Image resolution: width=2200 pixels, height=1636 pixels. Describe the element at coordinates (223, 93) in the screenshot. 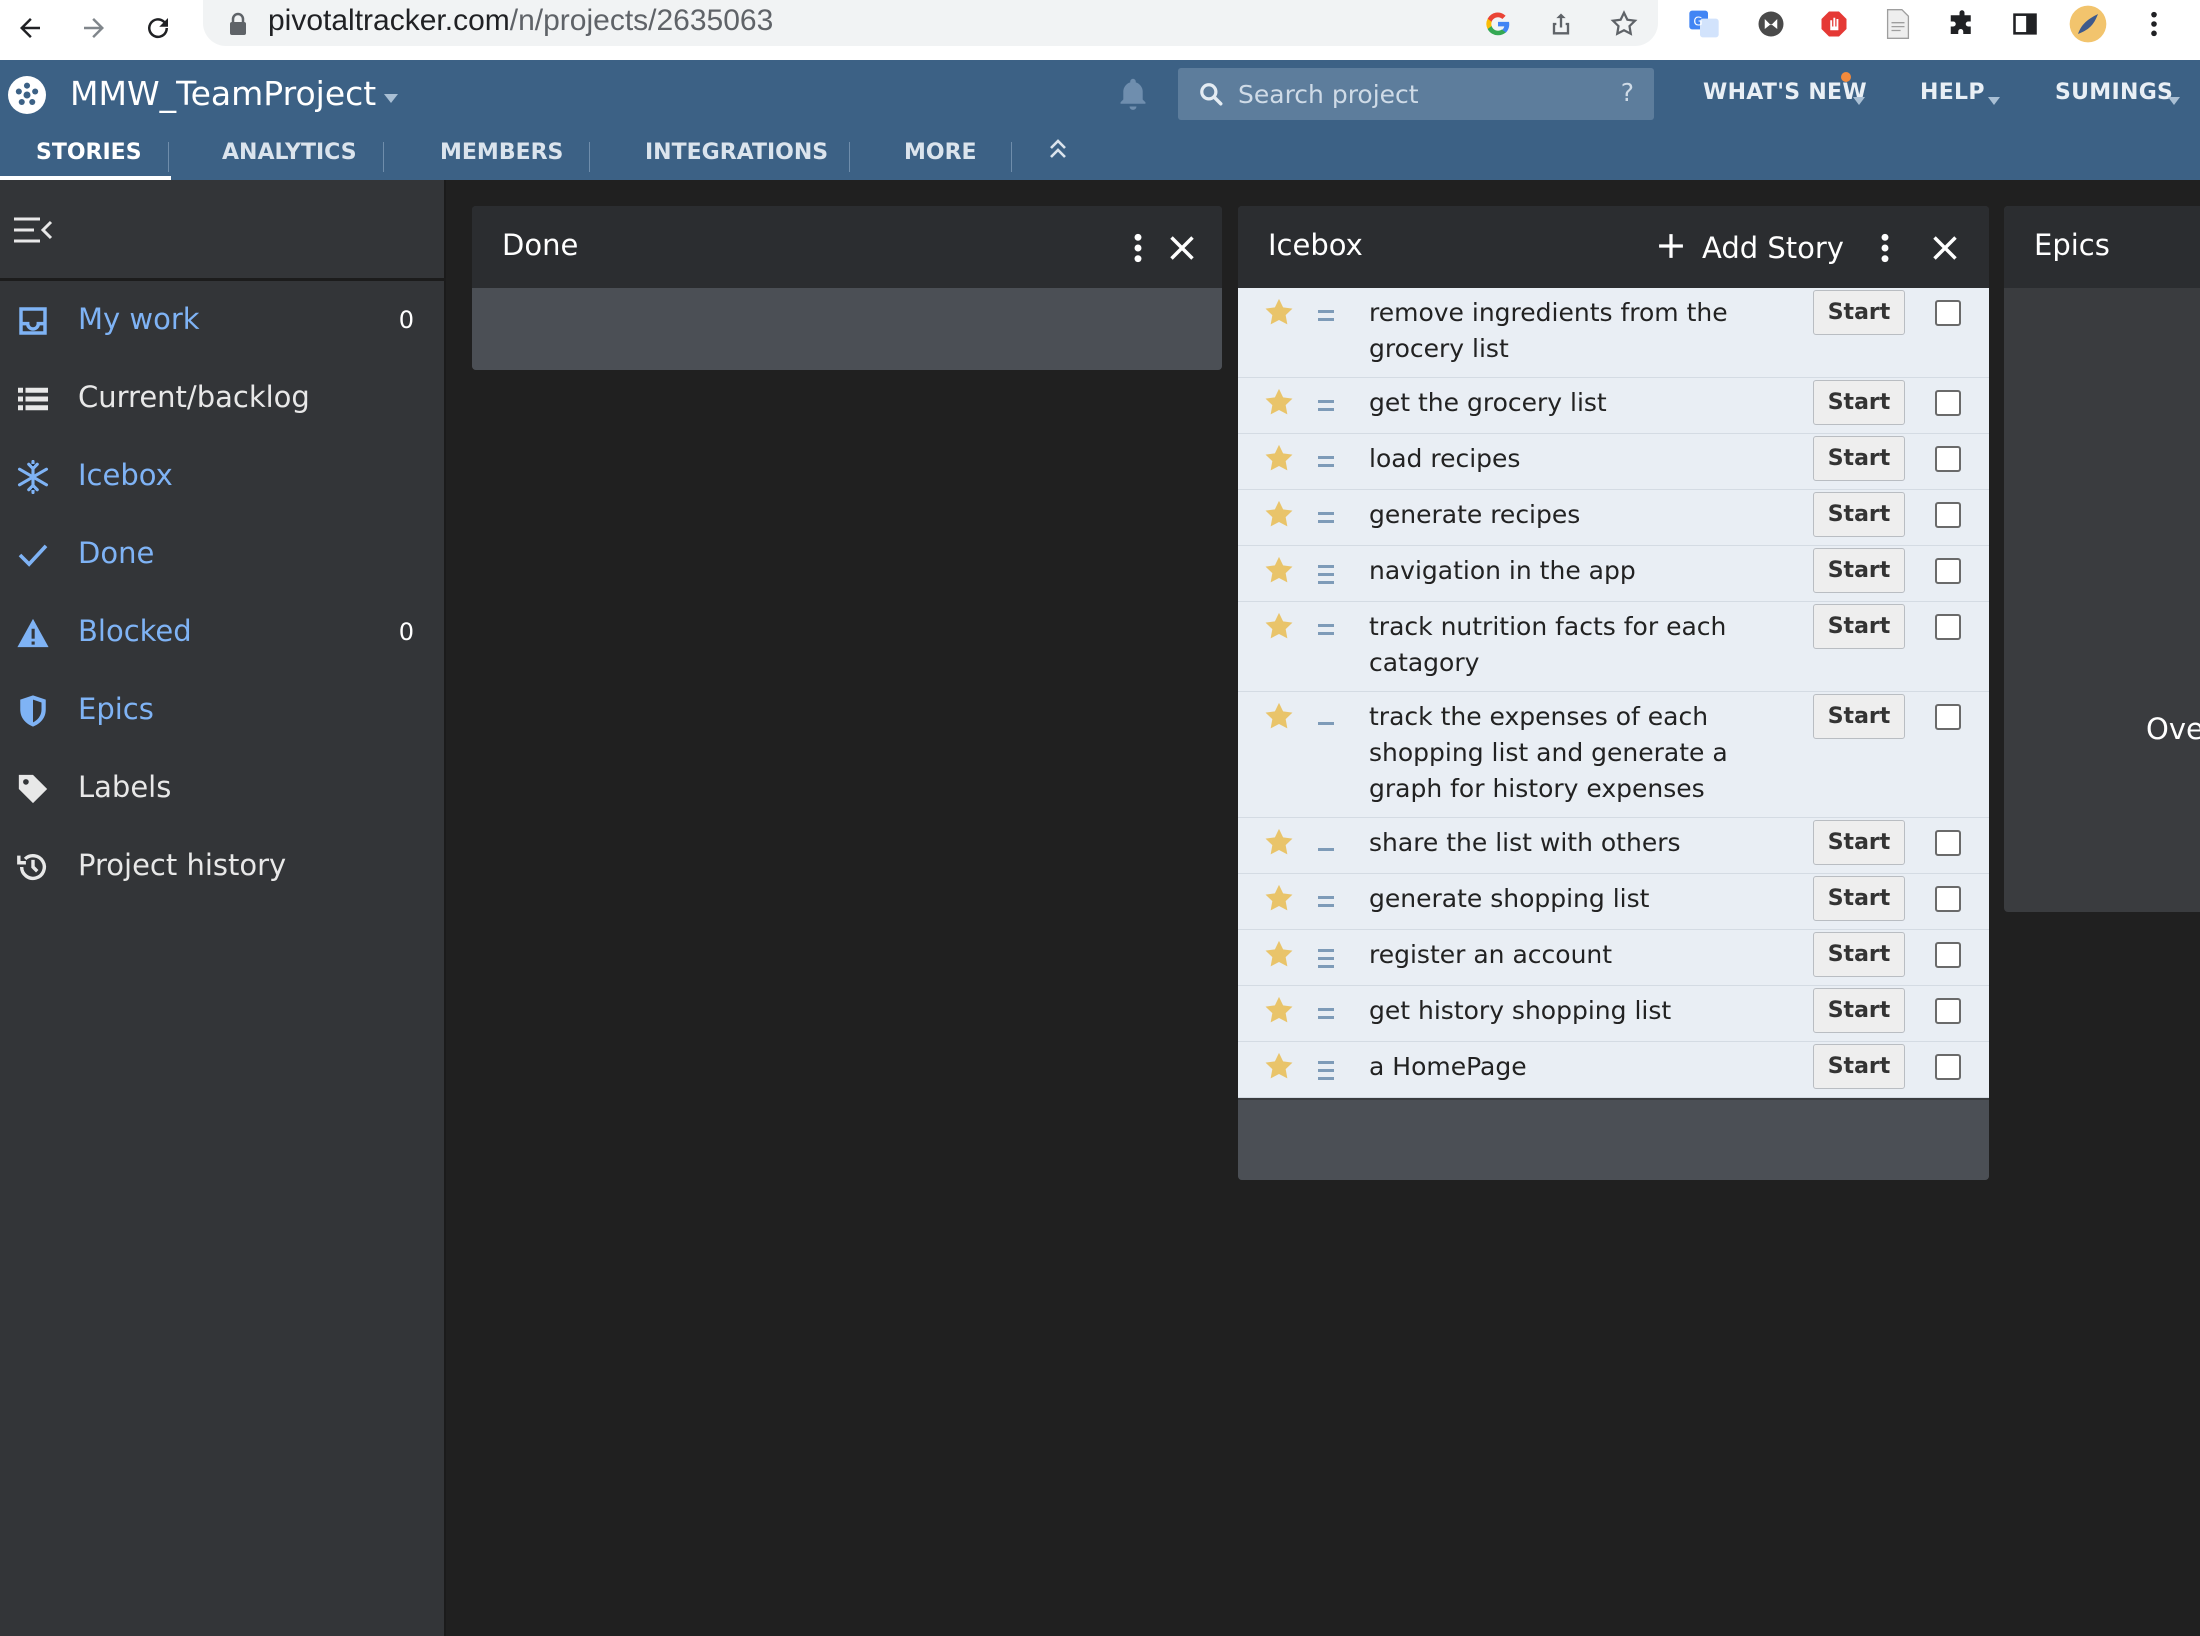

I see `project-name: MMW_TeamProject` at that location.